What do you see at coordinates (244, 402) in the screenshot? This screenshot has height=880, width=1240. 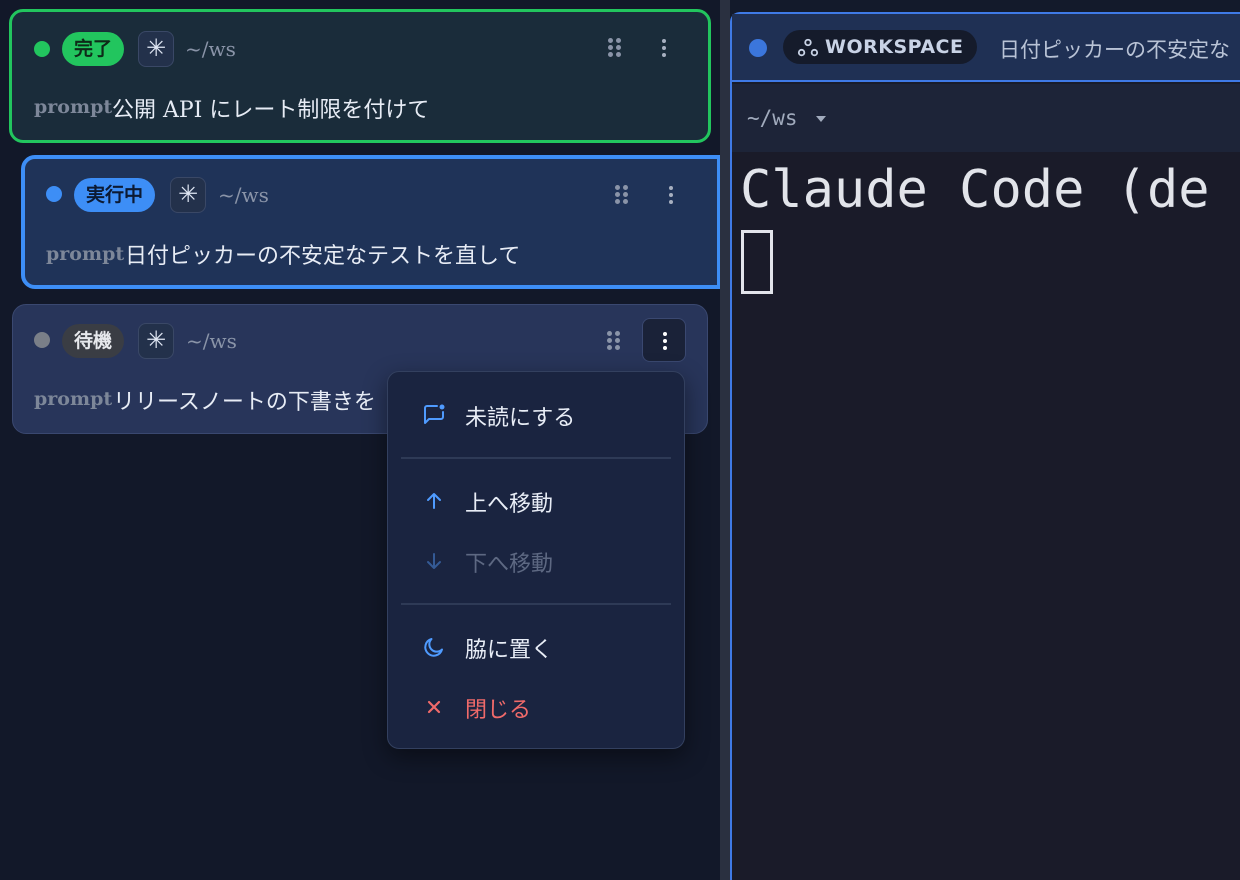 I see `prompt-text: リリースノートの下書きを` at bounding box center [244, 402].